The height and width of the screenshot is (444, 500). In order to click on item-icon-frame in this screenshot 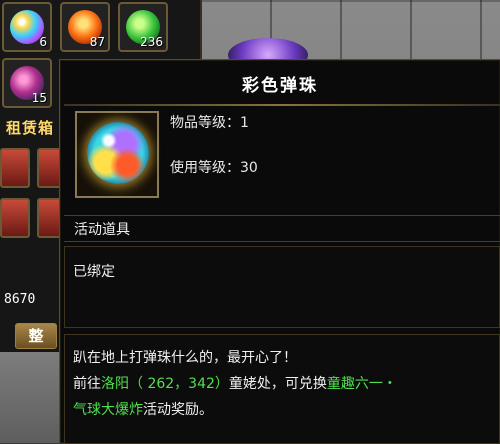, I will do `click(117, 154)`.